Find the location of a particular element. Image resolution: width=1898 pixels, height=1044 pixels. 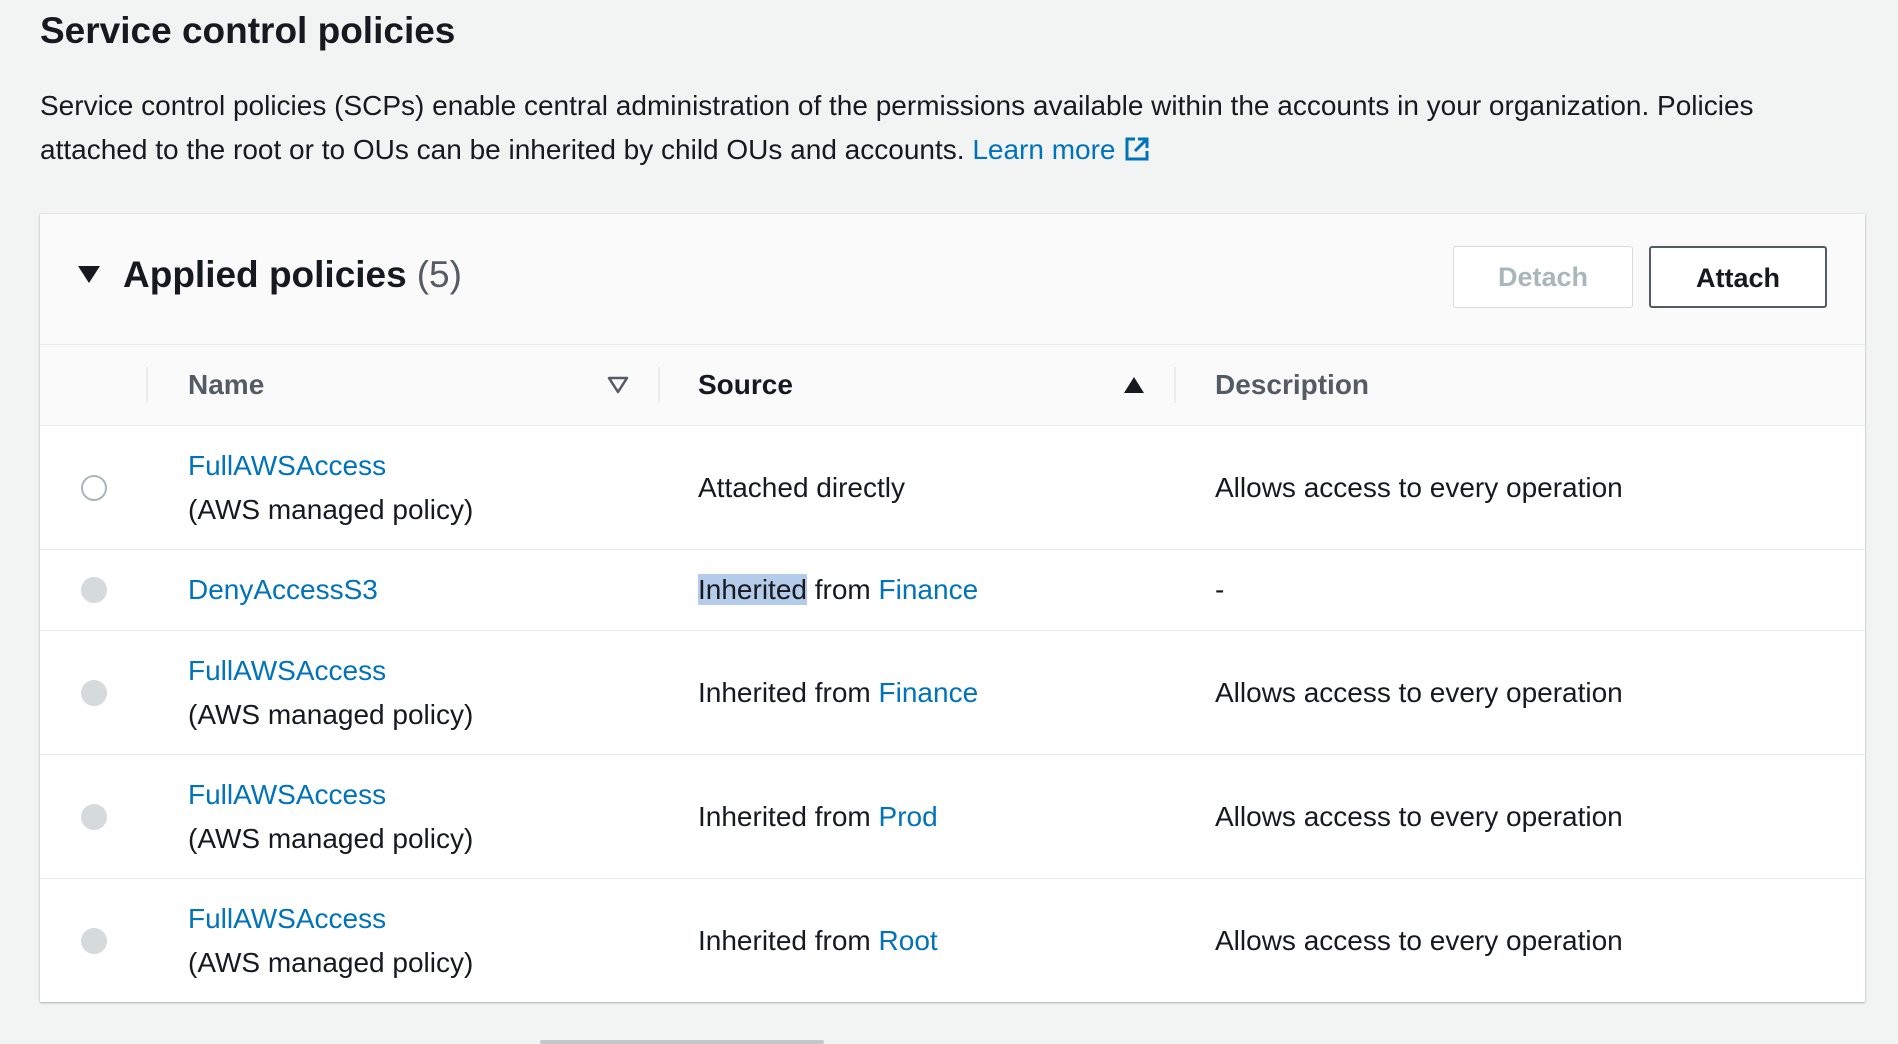

panel-title-text: Applied policies is located at coordinates (265, 274).